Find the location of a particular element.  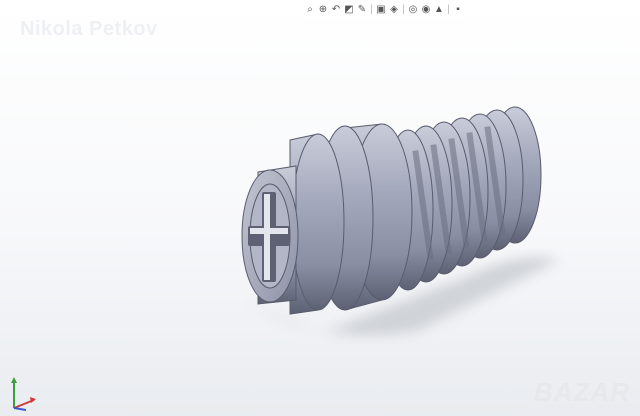

screw-head is located at coordinates (293, 224).